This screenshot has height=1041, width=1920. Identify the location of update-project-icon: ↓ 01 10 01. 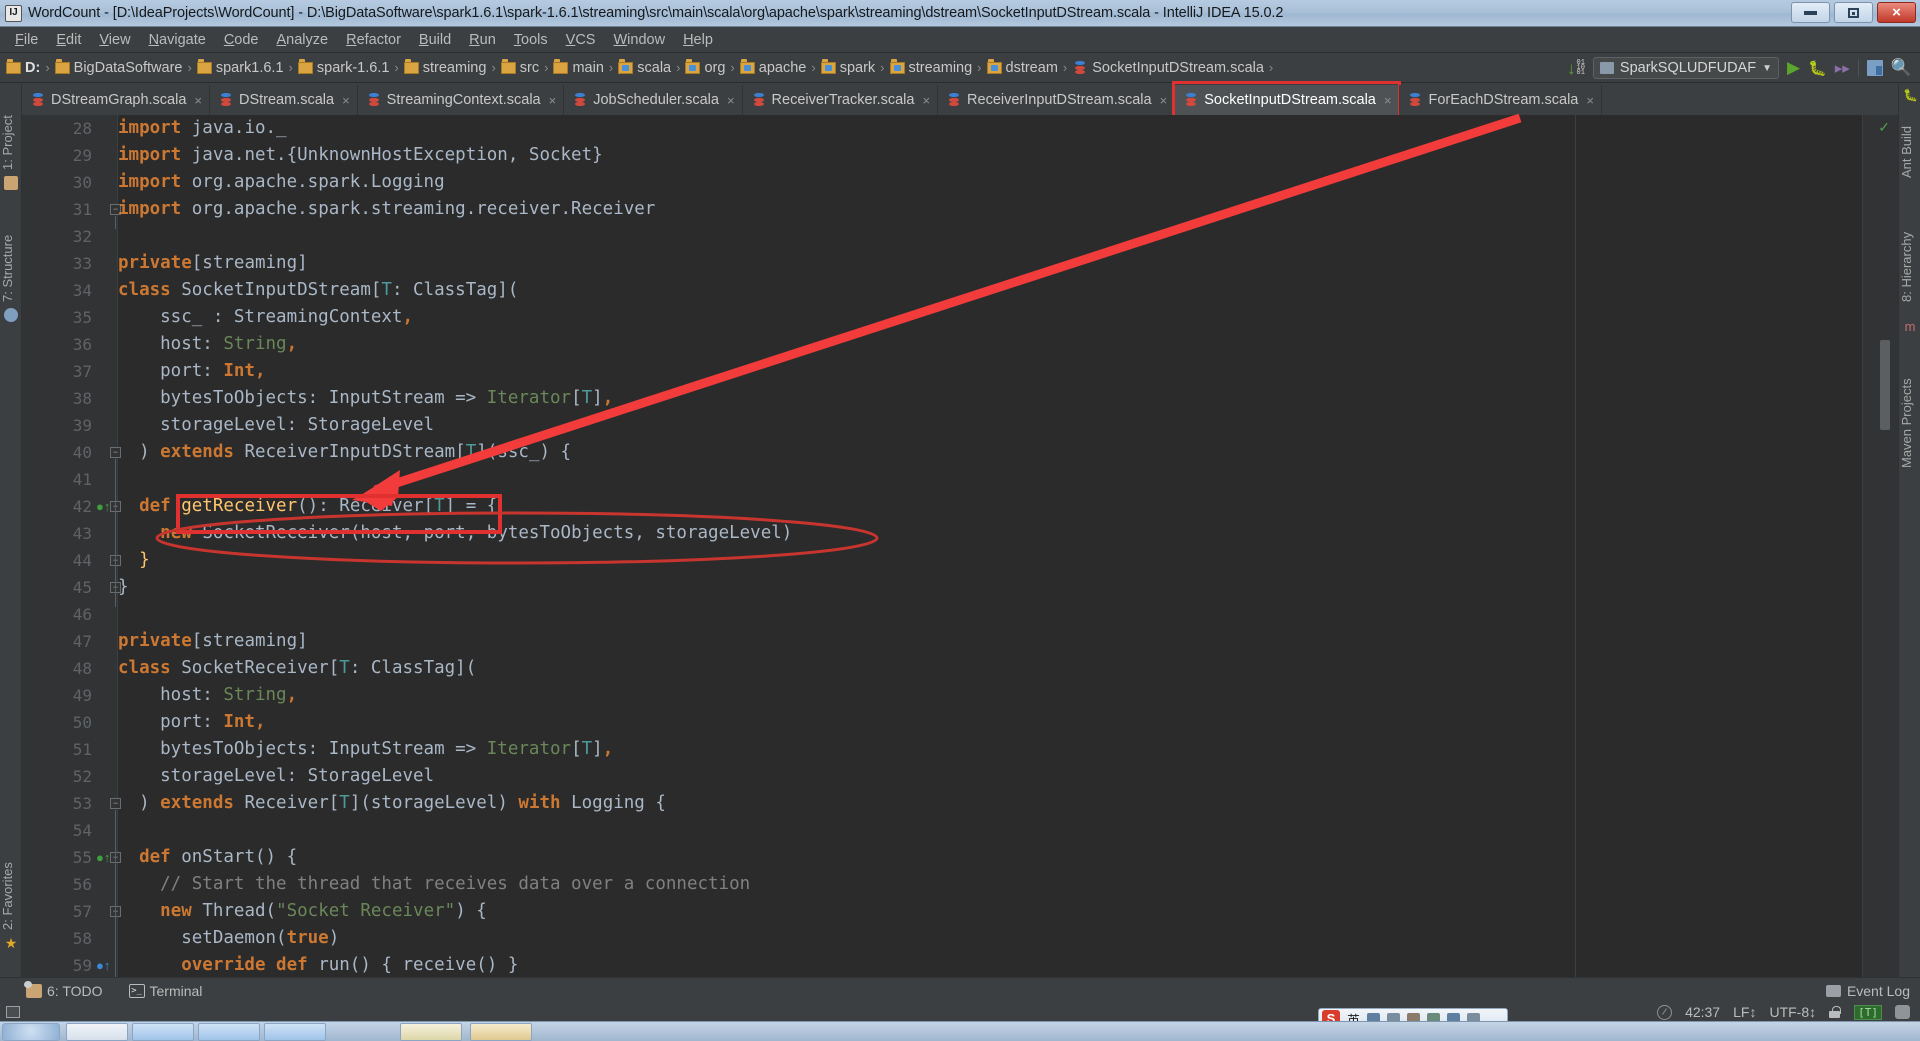
(1576, 68).